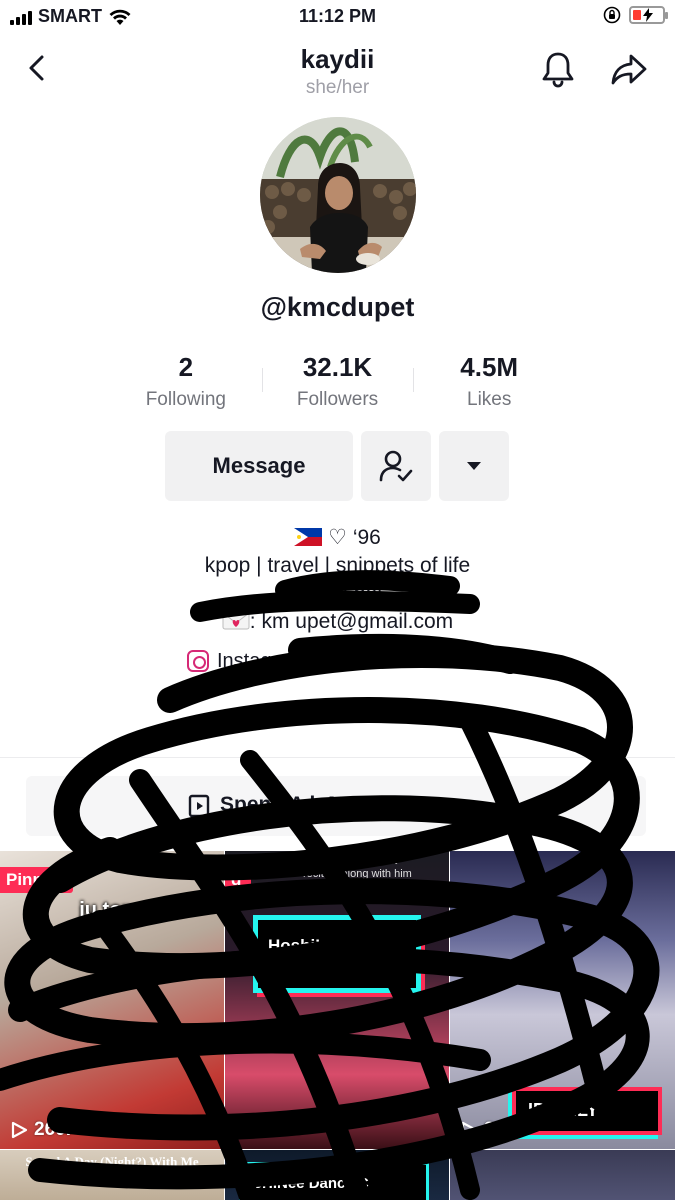  I want to click on bio-line-1: ♡ ‘96, so click(337, 538).